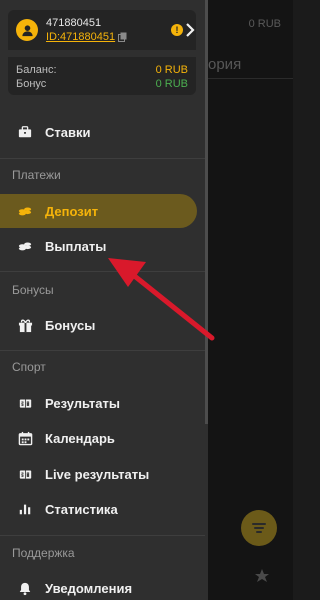 The height and width of the screenshot is (600, 320). What do you see at coordinates (262, 576) in the screenshot?
I see `star-icon` at bounding box center [262, 576].